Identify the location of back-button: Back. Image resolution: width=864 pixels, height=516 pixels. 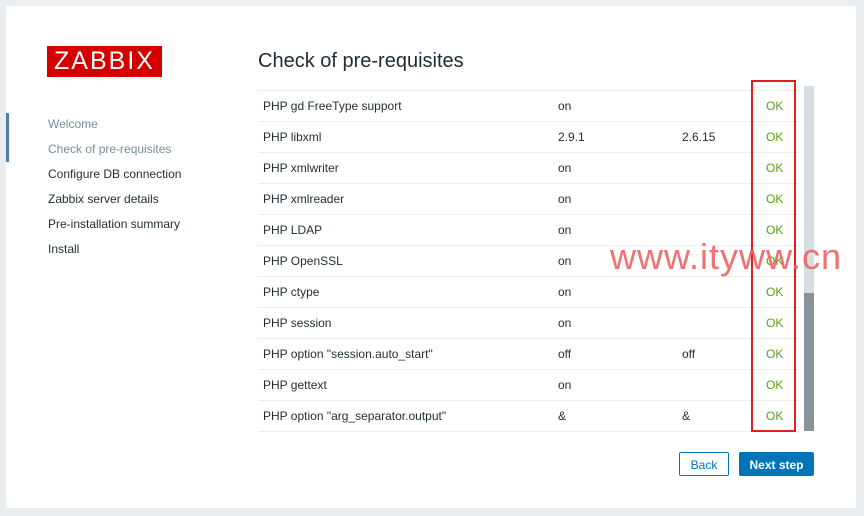
(704, 464).